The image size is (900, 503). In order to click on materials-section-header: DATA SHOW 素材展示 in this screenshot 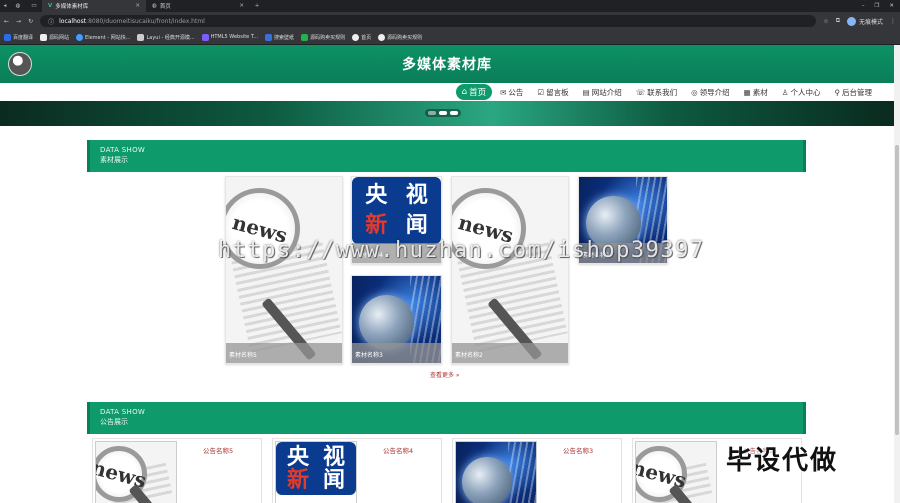, I will do `click(446, 156)`.